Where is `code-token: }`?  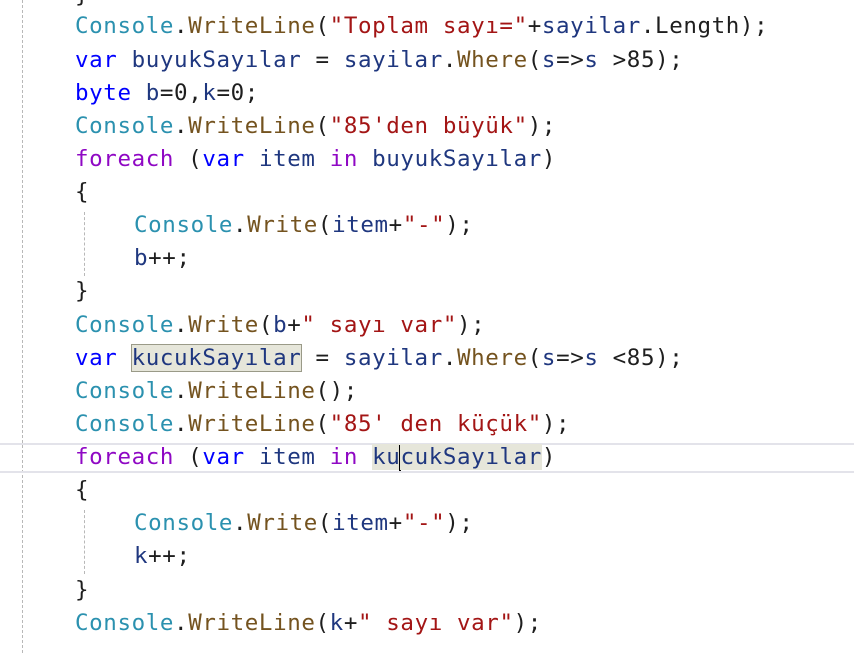 code-token: } is located at coordinates (82, 291).